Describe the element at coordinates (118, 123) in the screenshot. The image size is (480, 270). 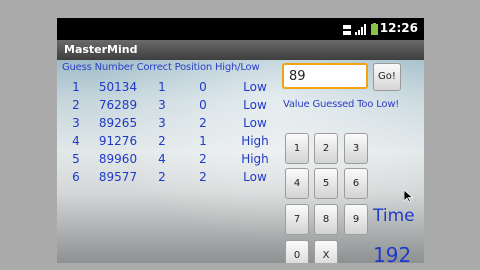
I see `guess-value: 89265` at that location.